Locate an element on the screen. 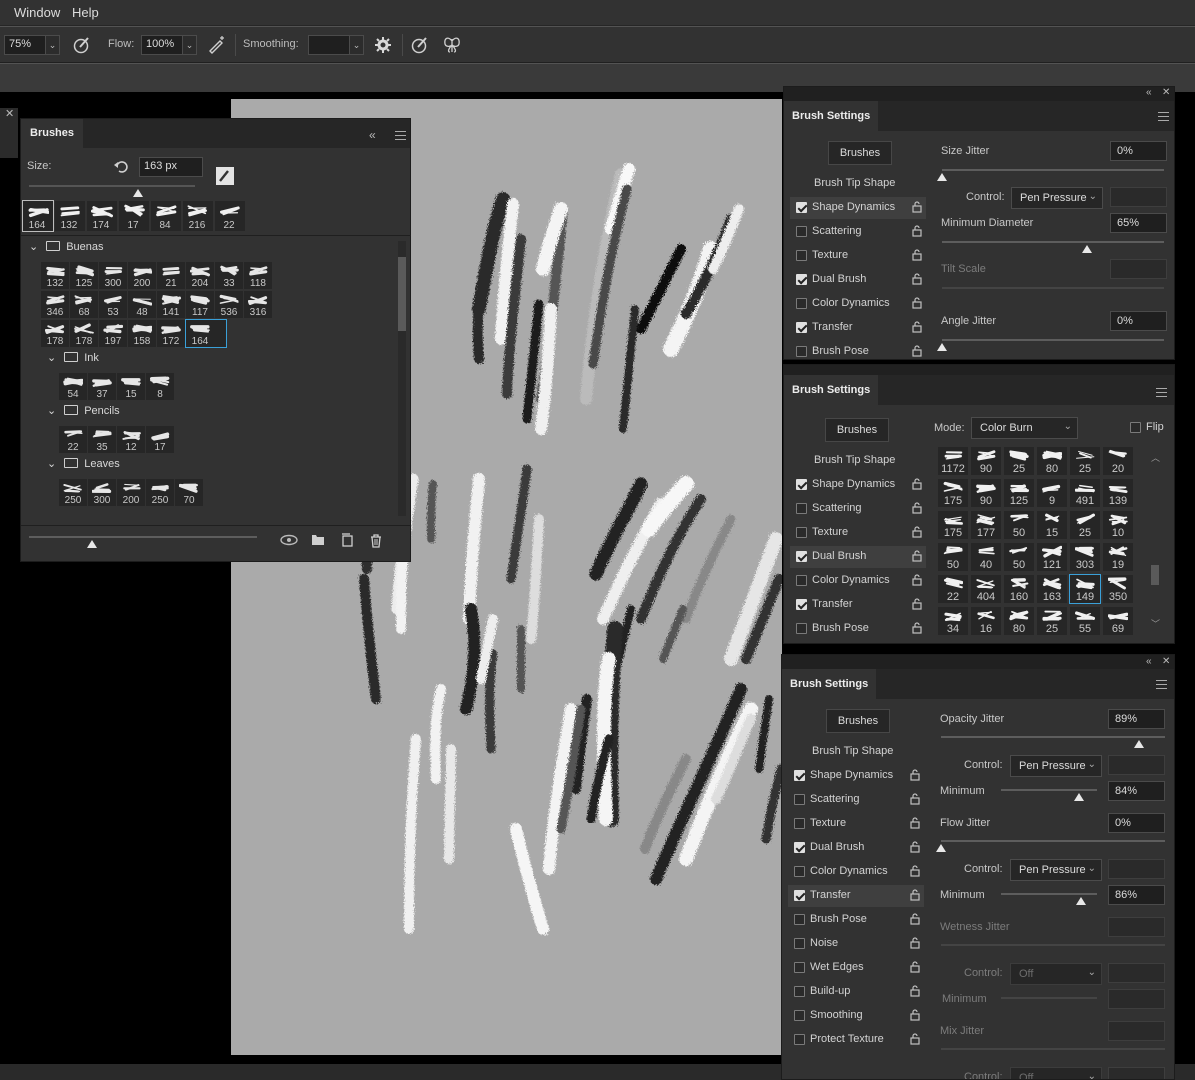  brush-preset-thumb: 125 is located at coordinates (84, 275).